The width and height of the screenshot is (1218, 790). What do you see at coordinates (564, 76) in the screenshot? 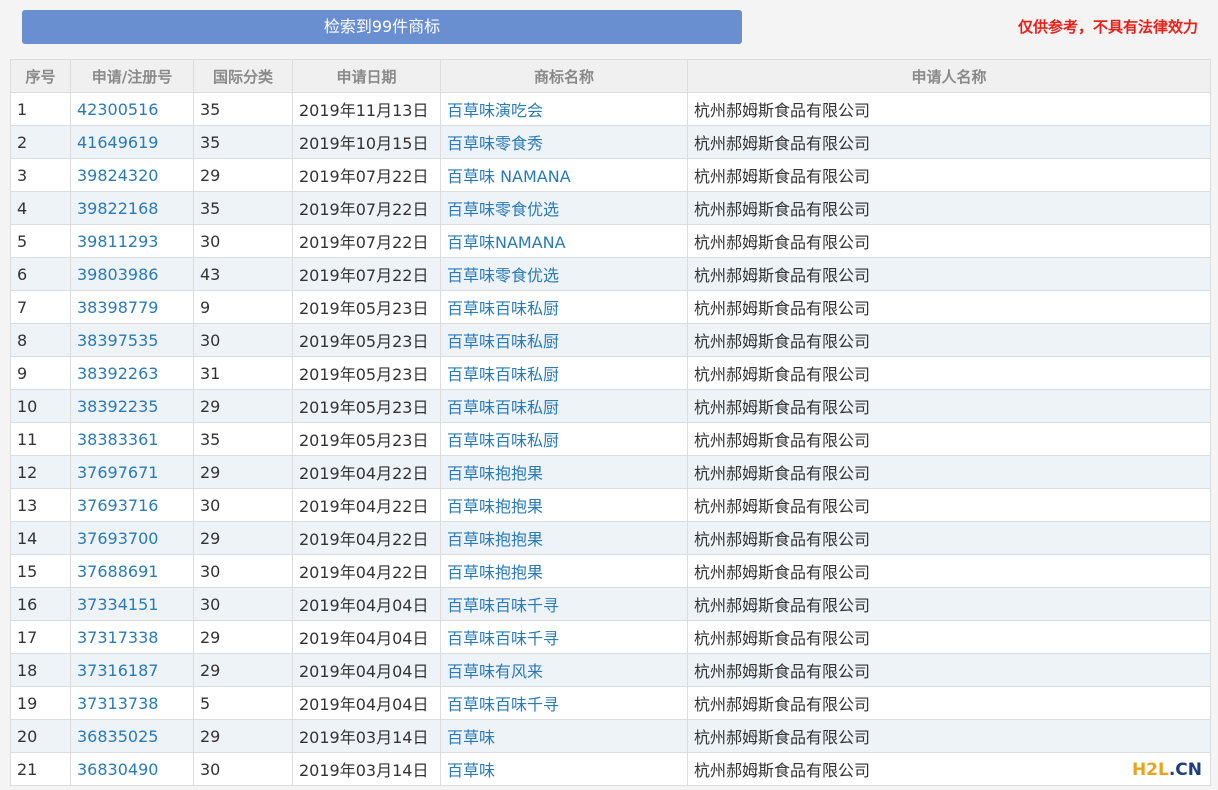
I see `col-header-trademark: 商标名称` at bounding box center [564, 76].